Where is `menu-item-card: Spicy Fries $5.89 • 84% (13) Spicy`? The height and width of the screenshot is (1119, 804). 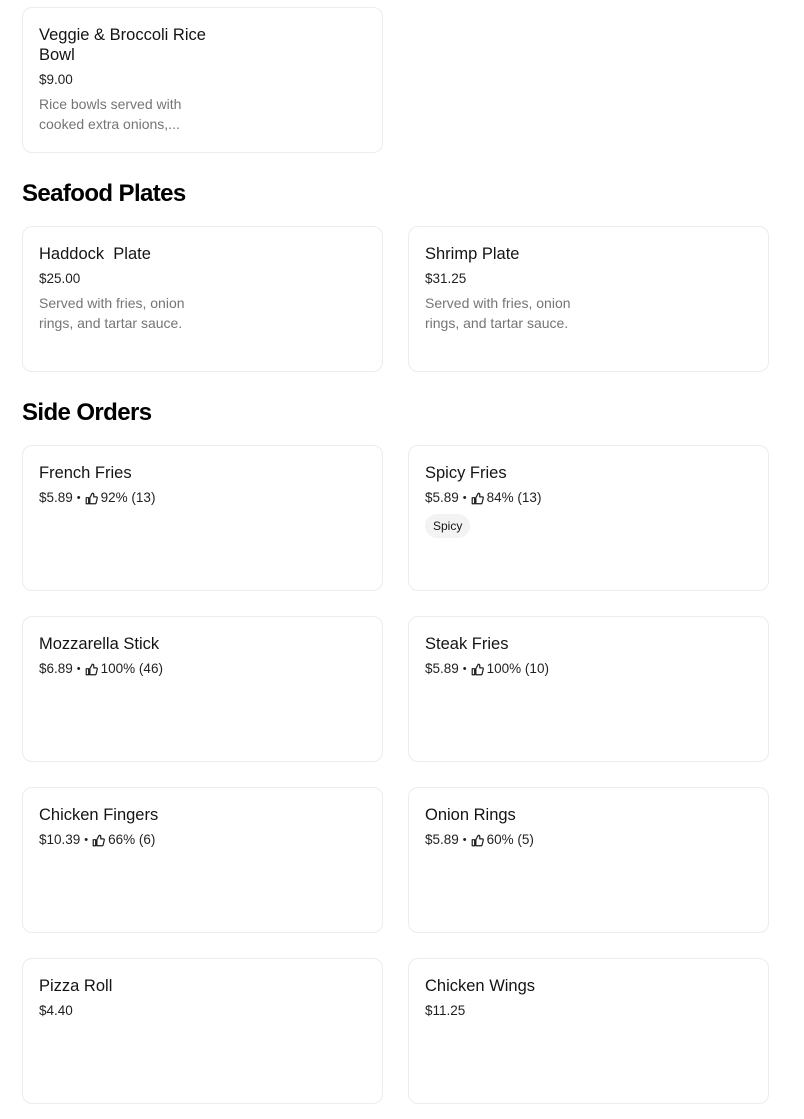
menu-item-card: Spicy Fries $5.89 • 84% (13) Spicy is located at coordinates (588, 518).